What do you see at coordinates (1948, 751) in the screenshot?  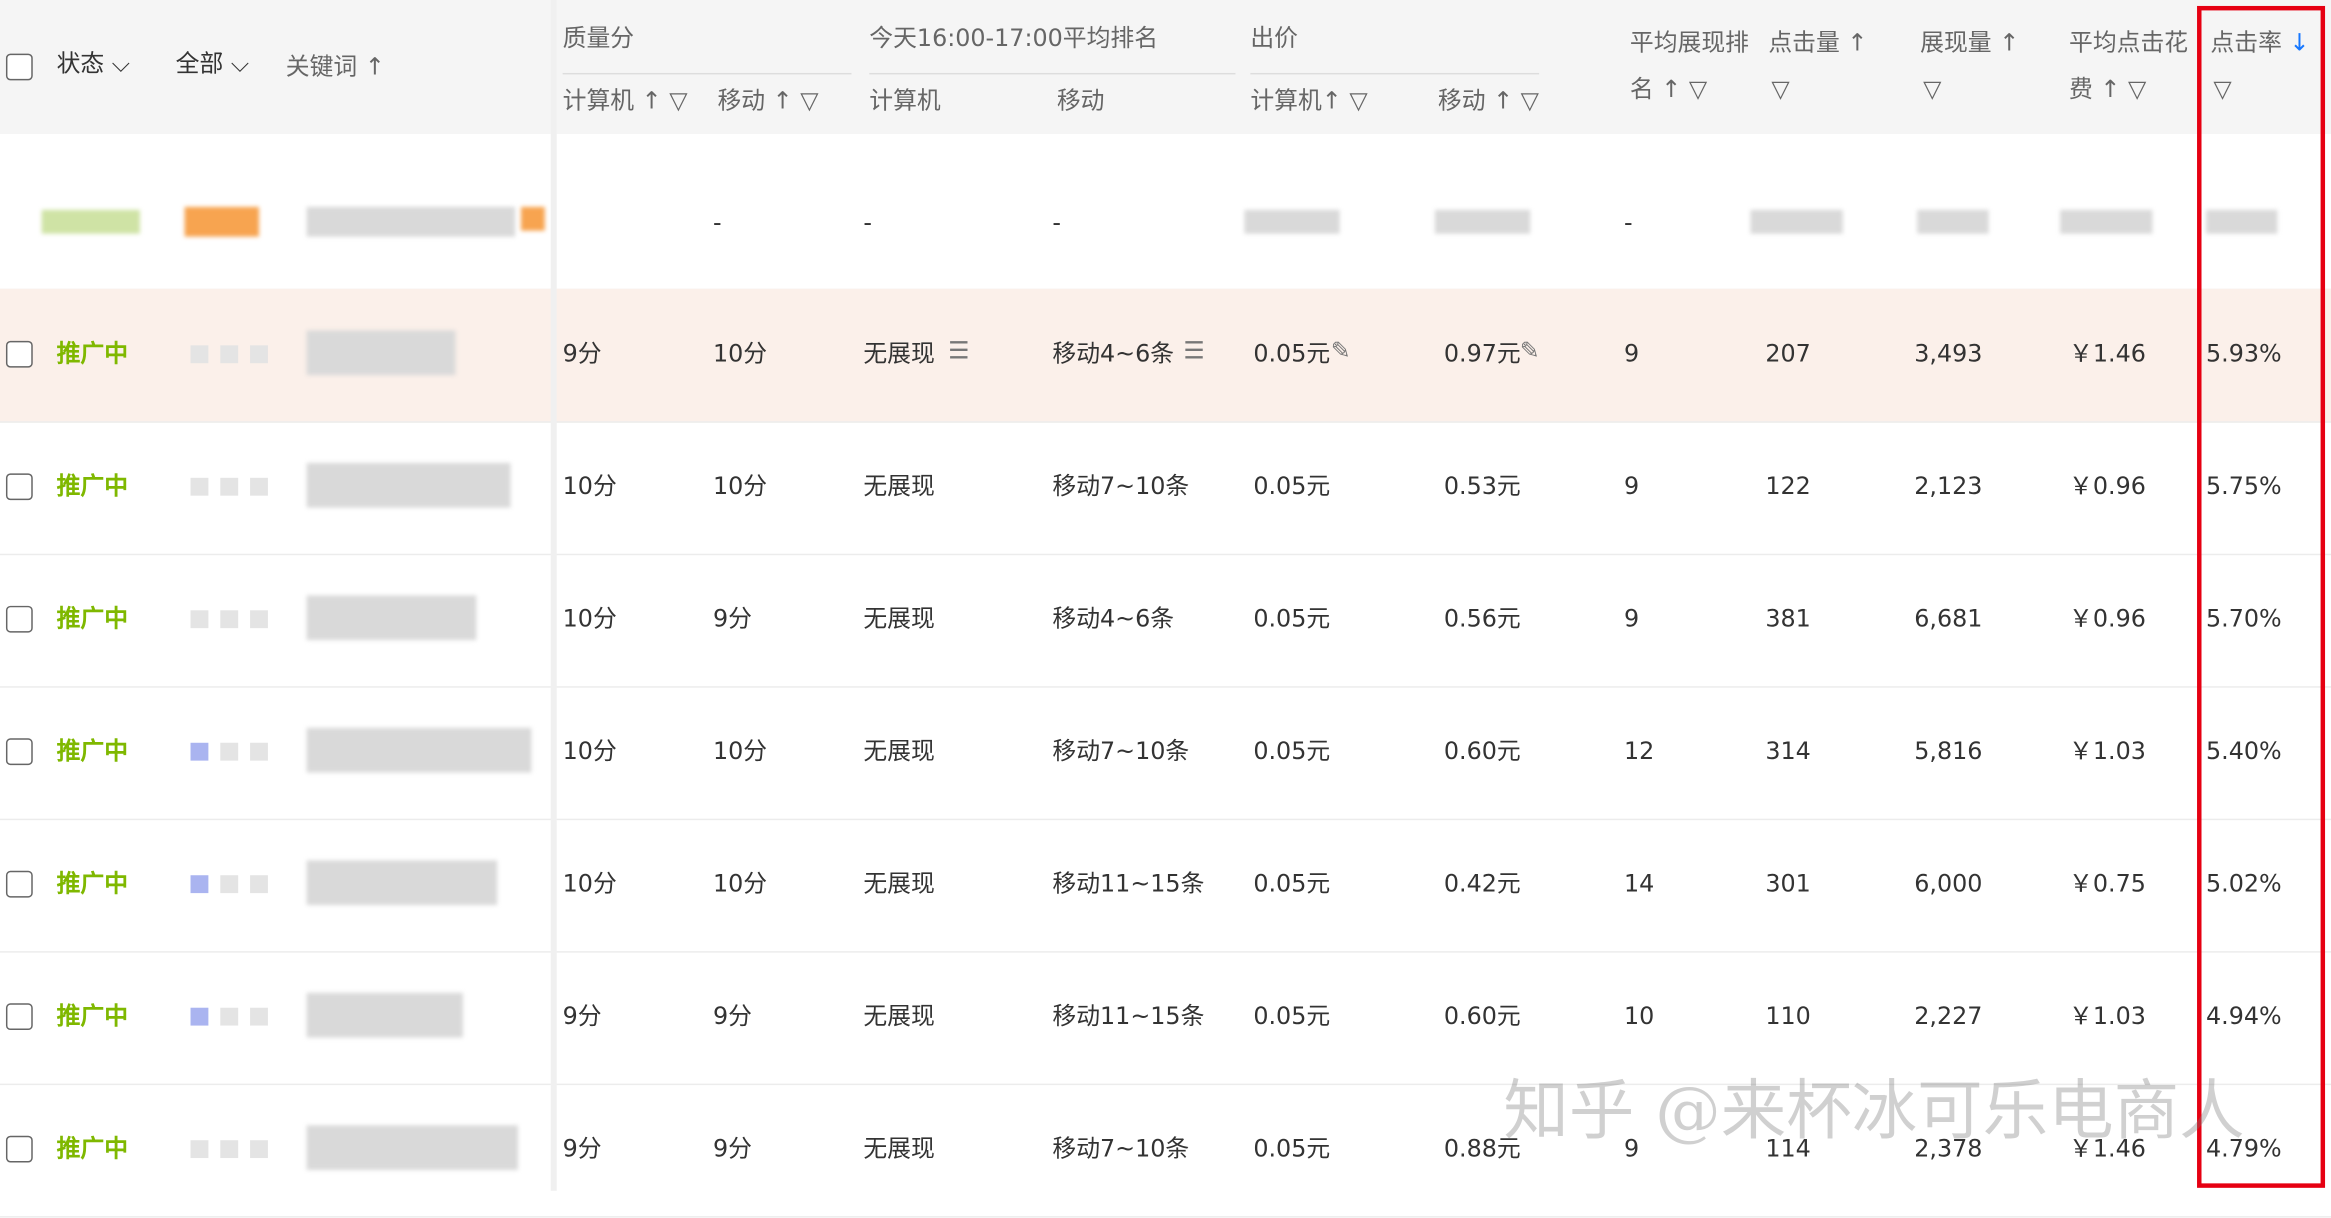 I see `impressions-cell: 5,816` at bounding box center [1948, 751].